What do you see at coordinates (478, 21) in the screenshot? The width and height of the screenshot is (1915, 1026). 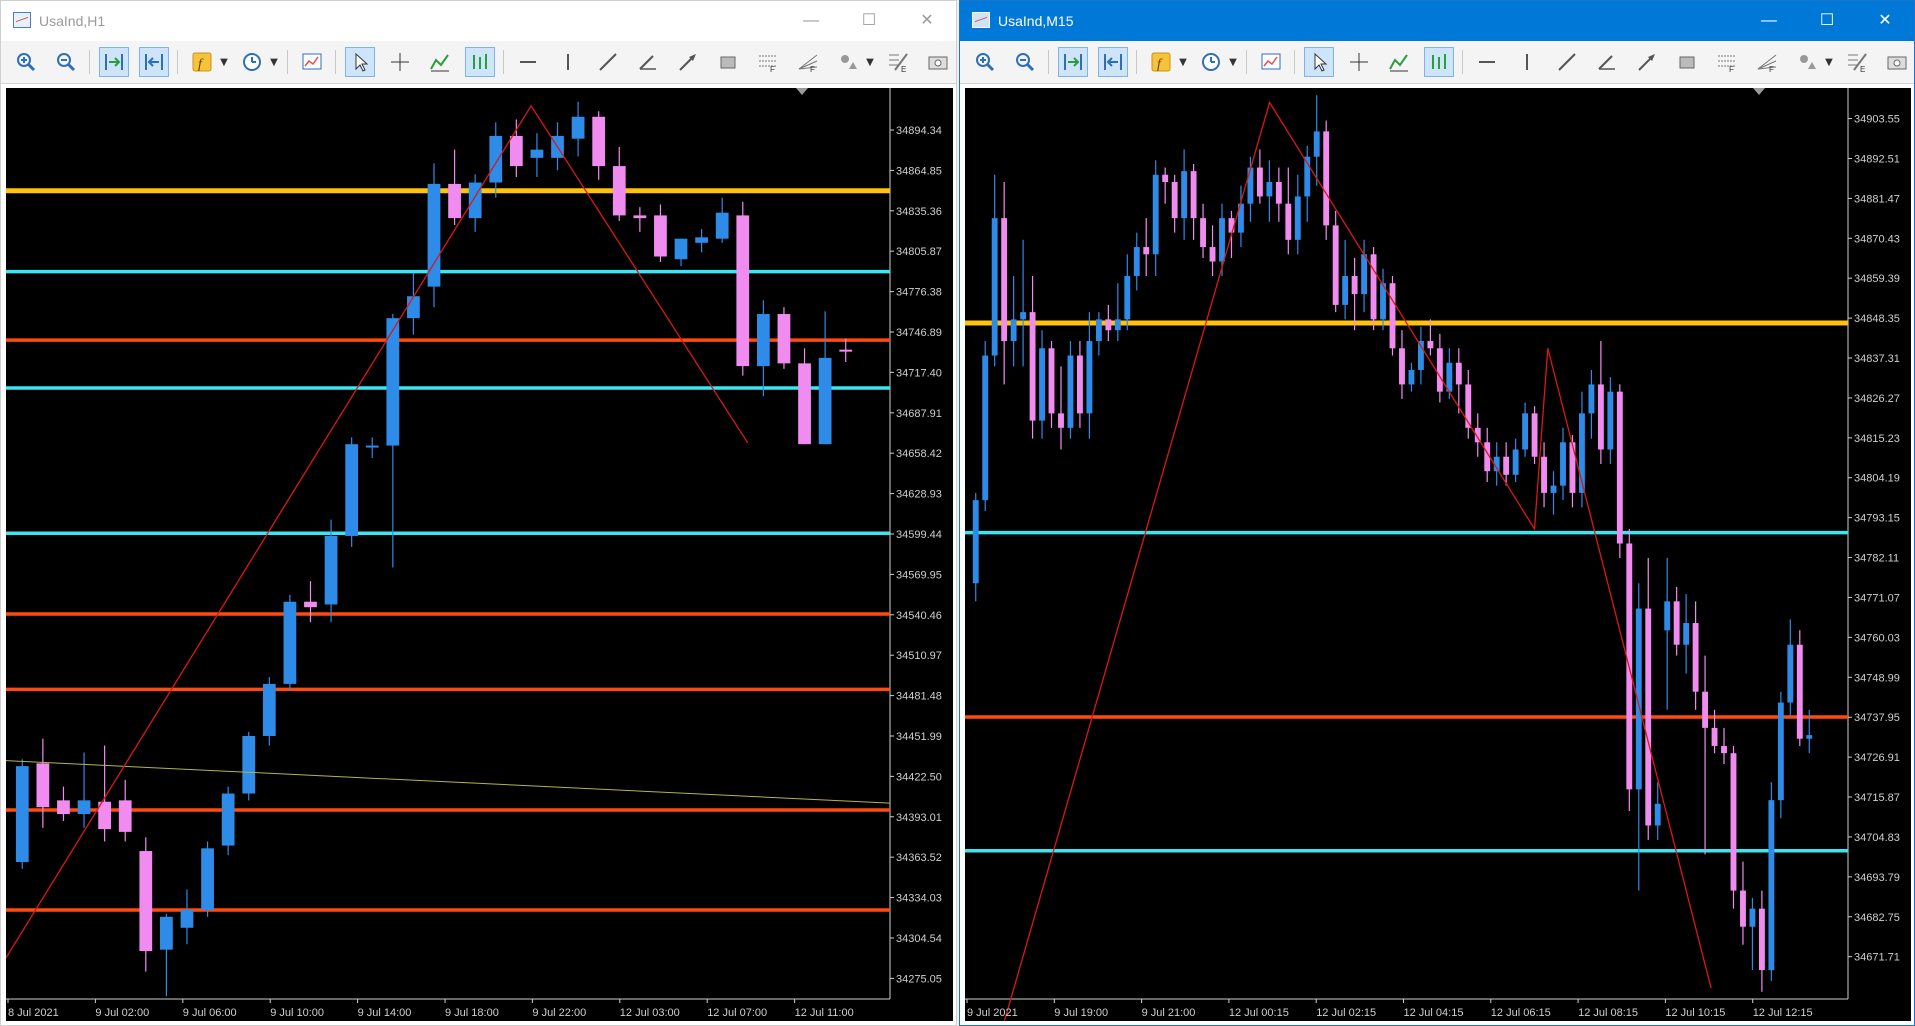 I see `title-bar: UsaInd,H1 — ☐ ✕` at bounding box center [478, 21].